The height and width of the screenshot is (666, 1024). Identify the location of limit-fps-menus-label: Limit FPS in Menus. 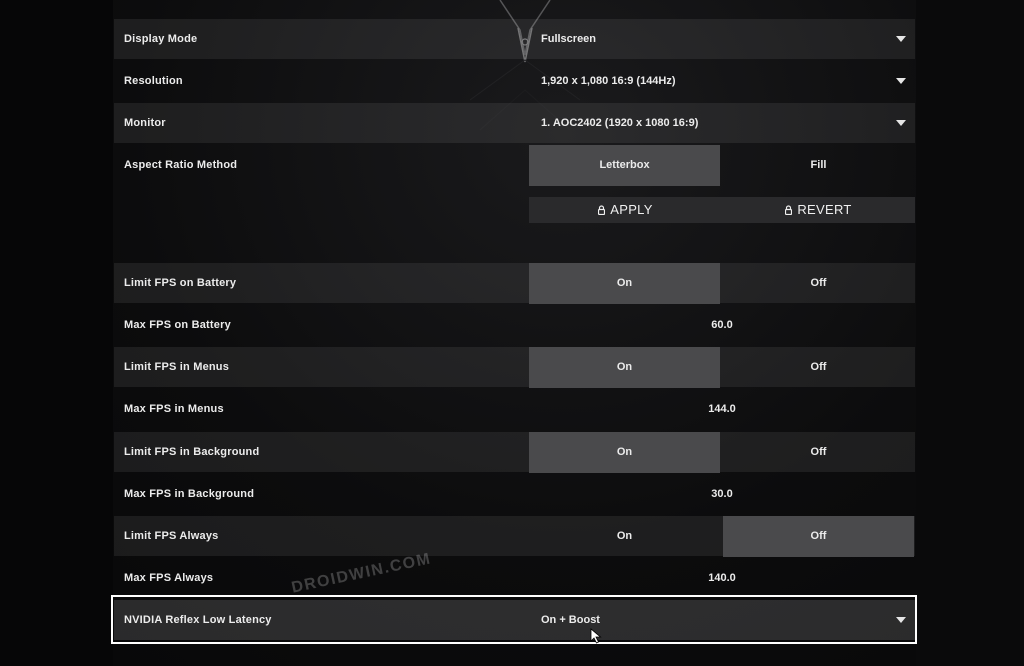
(177, 367).